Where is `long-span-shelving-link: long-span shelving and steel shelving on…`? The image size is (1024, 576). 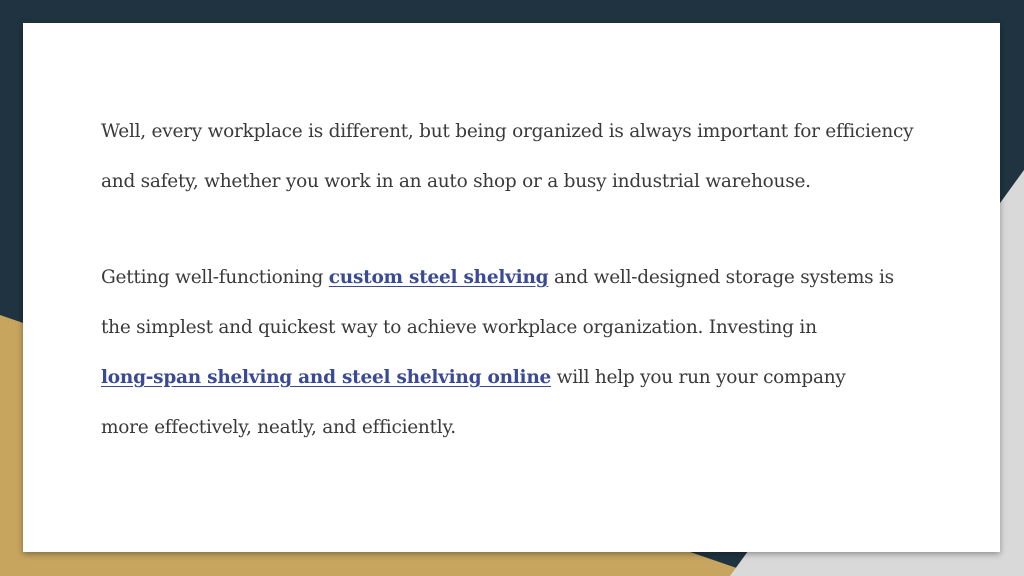
long-span-shelving-link: long-span shelving and steel shelving on… is located at coordinates (326, 377).